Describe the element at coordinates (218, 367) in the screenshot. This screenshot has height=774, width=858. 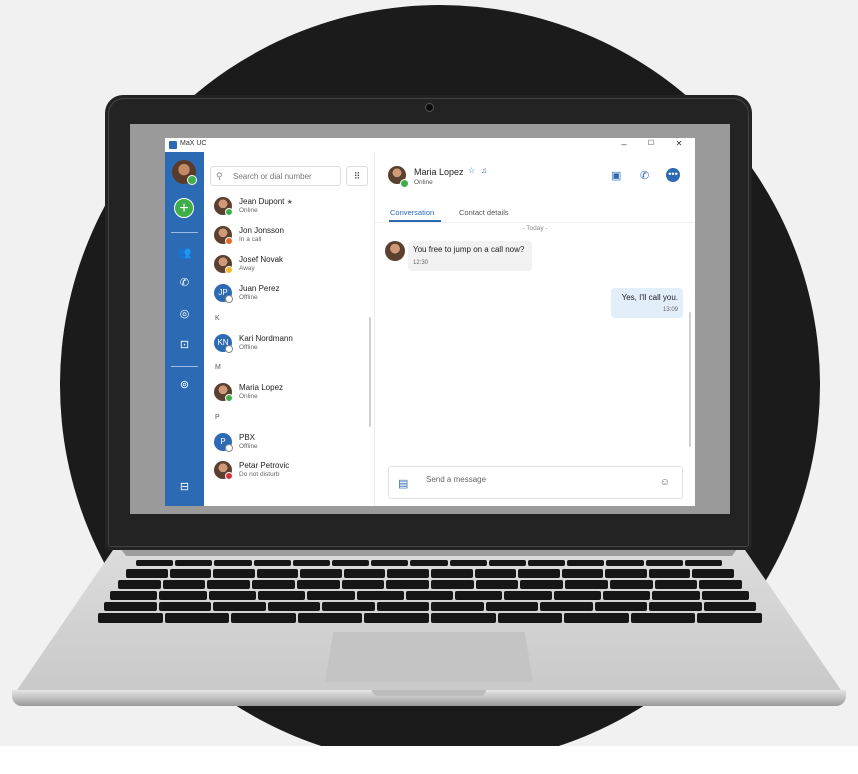
I see `section-letter: M` at that location.